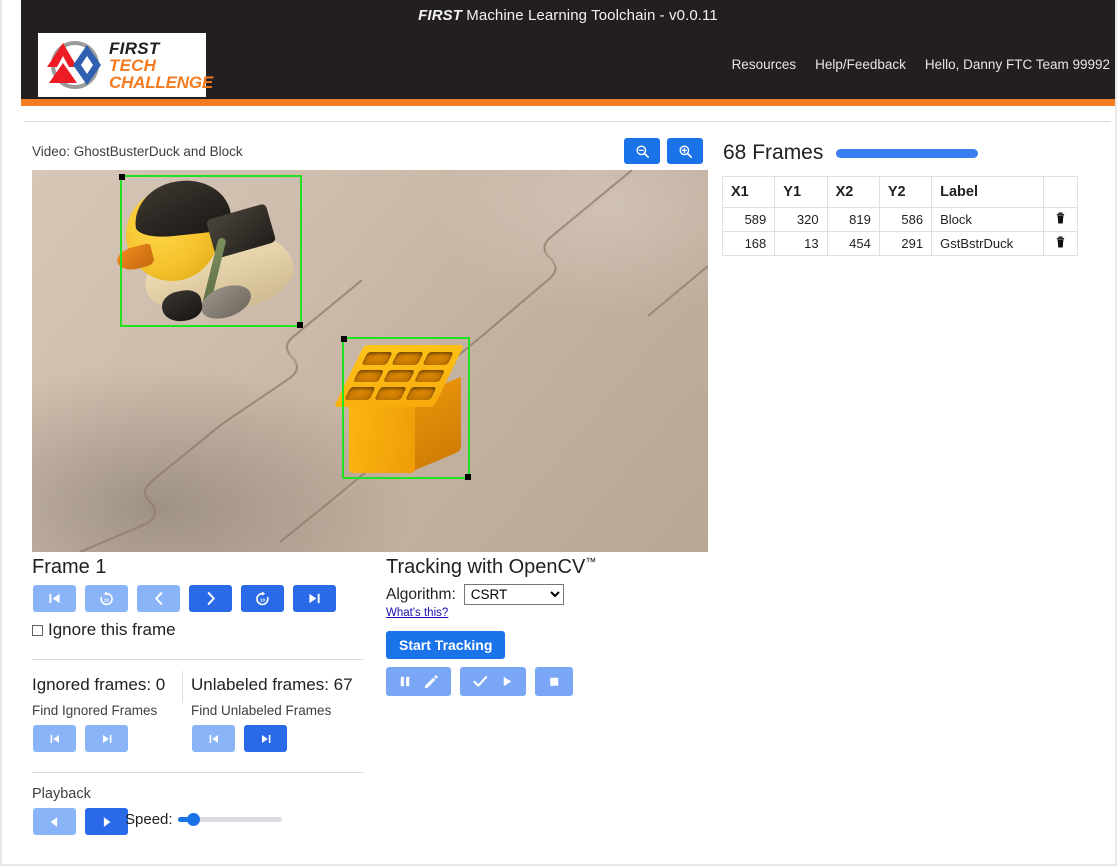 The height and width of the screenshot is (866, 1117). Describe the element at coordinates (446, 645) in the screenshot. I see `start-tracking-button: Start Tracking` at that location.